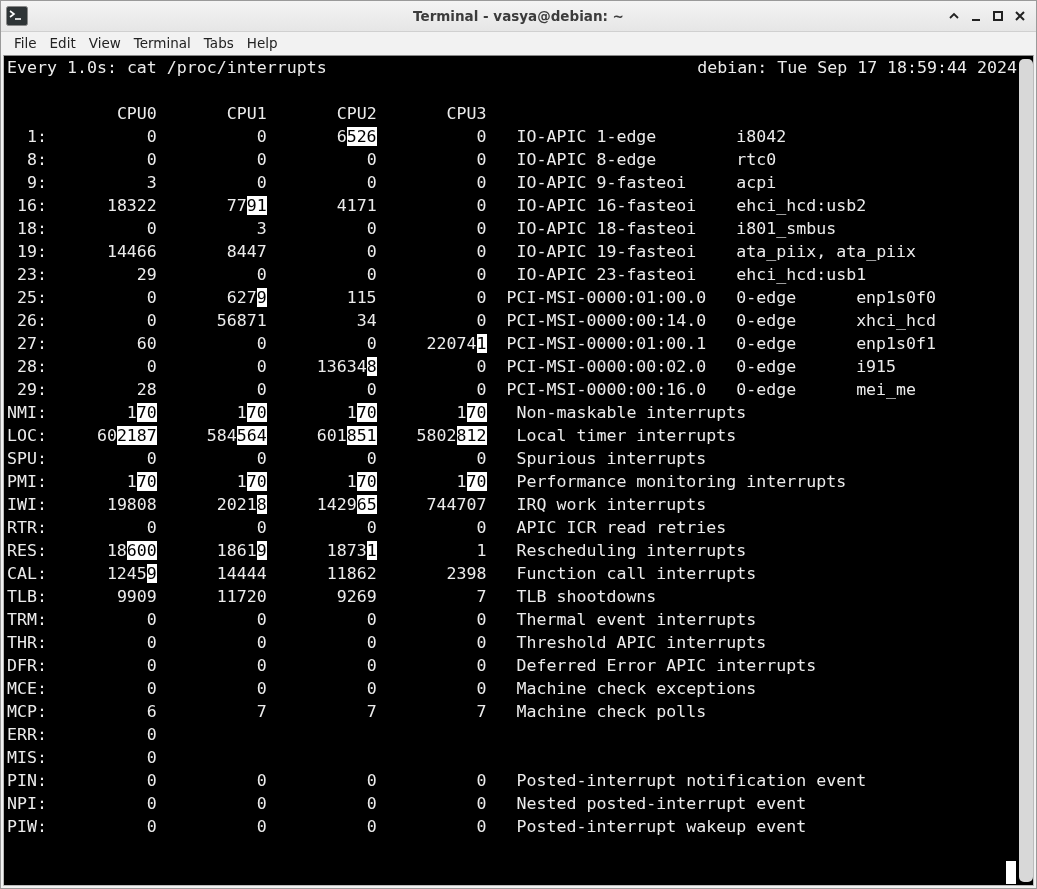 The image size is (1037, 889). Describe the element at coordinates (666, 665) in the screenshot. I see `description-text: Deferred Error APIC interrupts` at that location.